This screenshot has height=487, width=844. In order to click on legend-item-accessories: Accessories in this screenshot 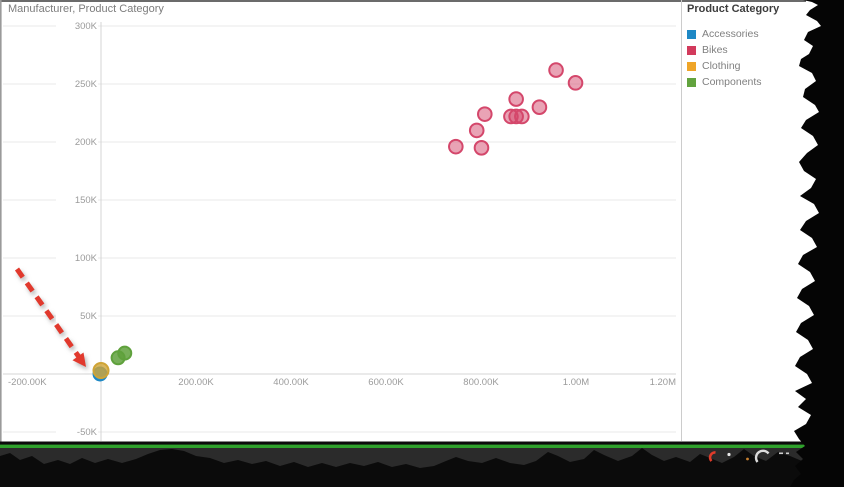, I will do `click(743, 34)`.